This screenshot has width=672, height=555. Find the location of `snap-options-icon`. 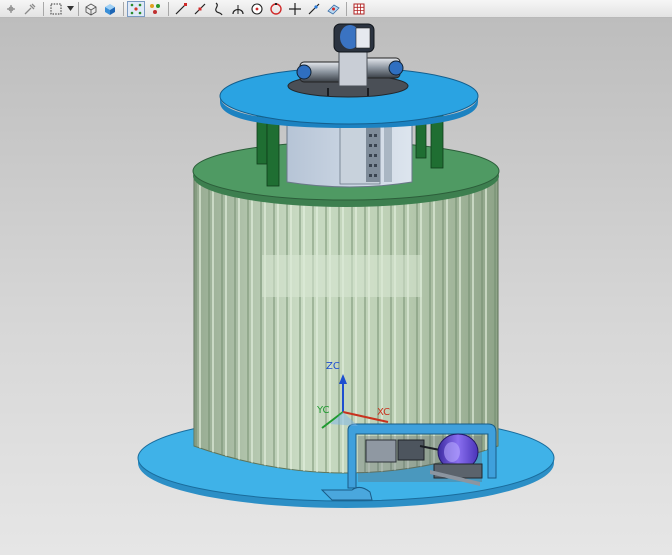

snap-options-icon is located at coordinates (30, 9).